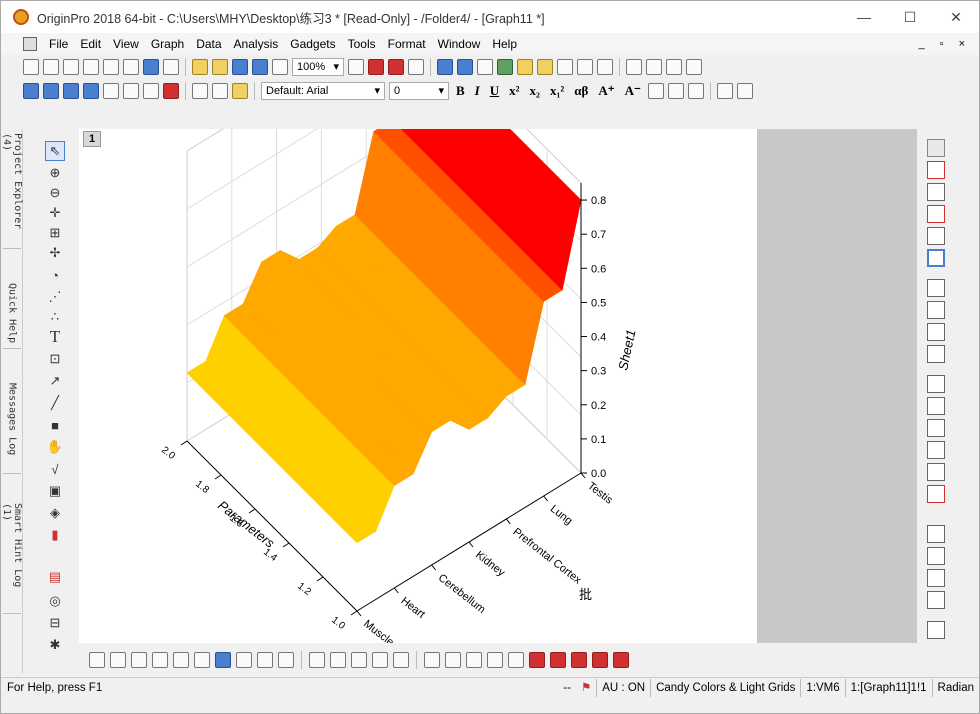  What do you see at coordinates (55, 491) in the screenshot?
I see `image-icon: ▣` at bounding box center [55, 491].